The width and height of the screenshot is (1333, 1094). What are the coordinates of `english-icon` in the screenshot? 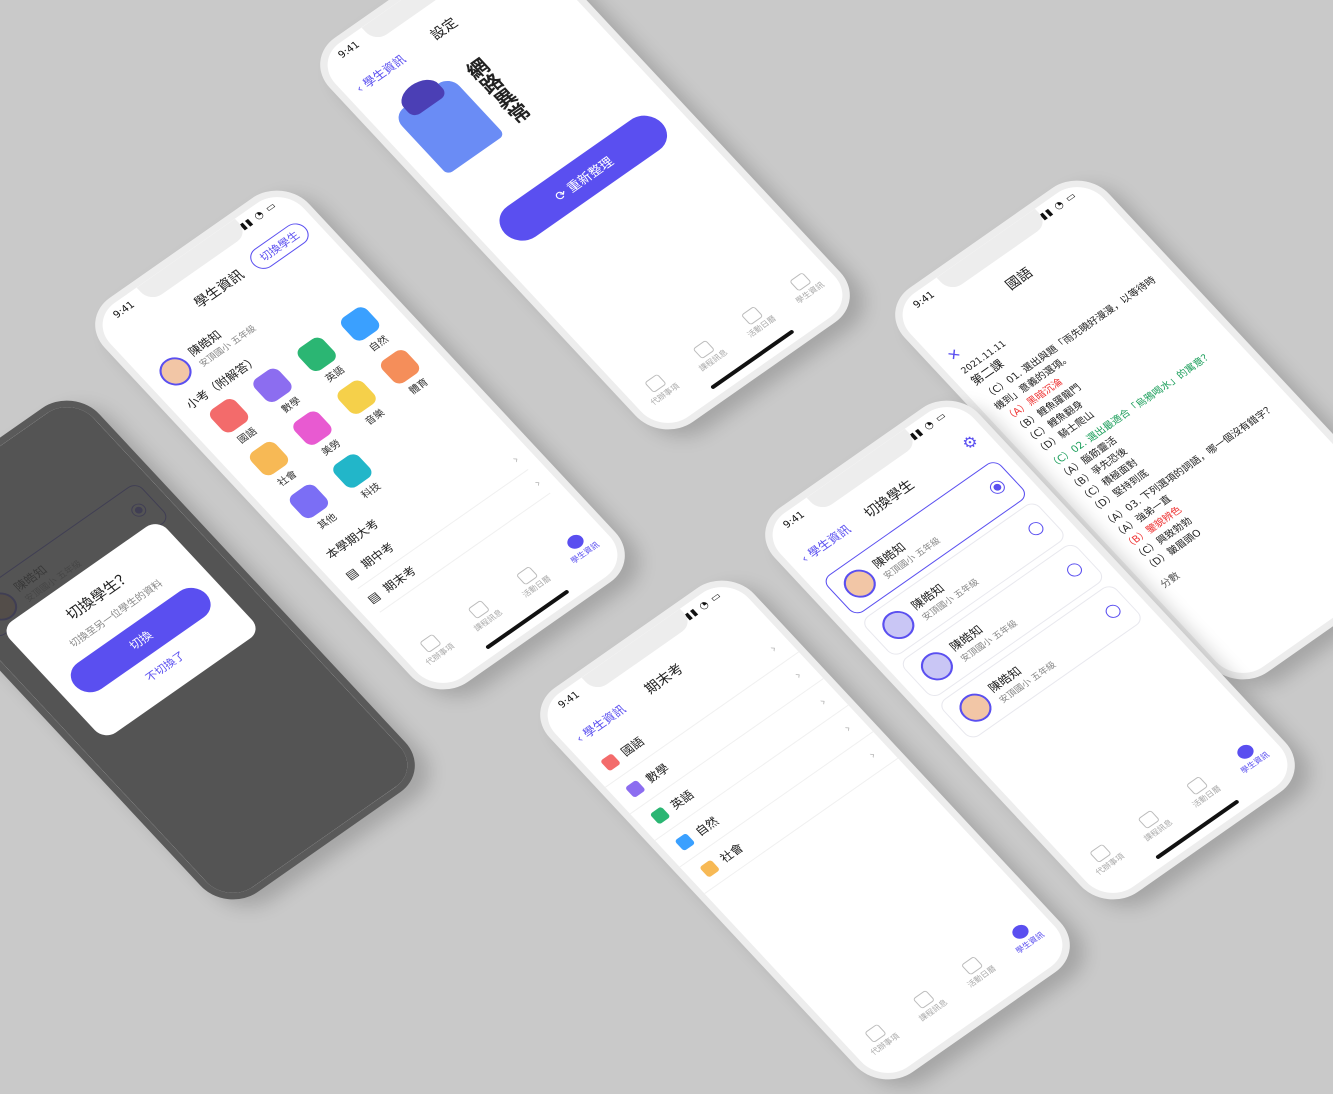 It's located at (660, 815).